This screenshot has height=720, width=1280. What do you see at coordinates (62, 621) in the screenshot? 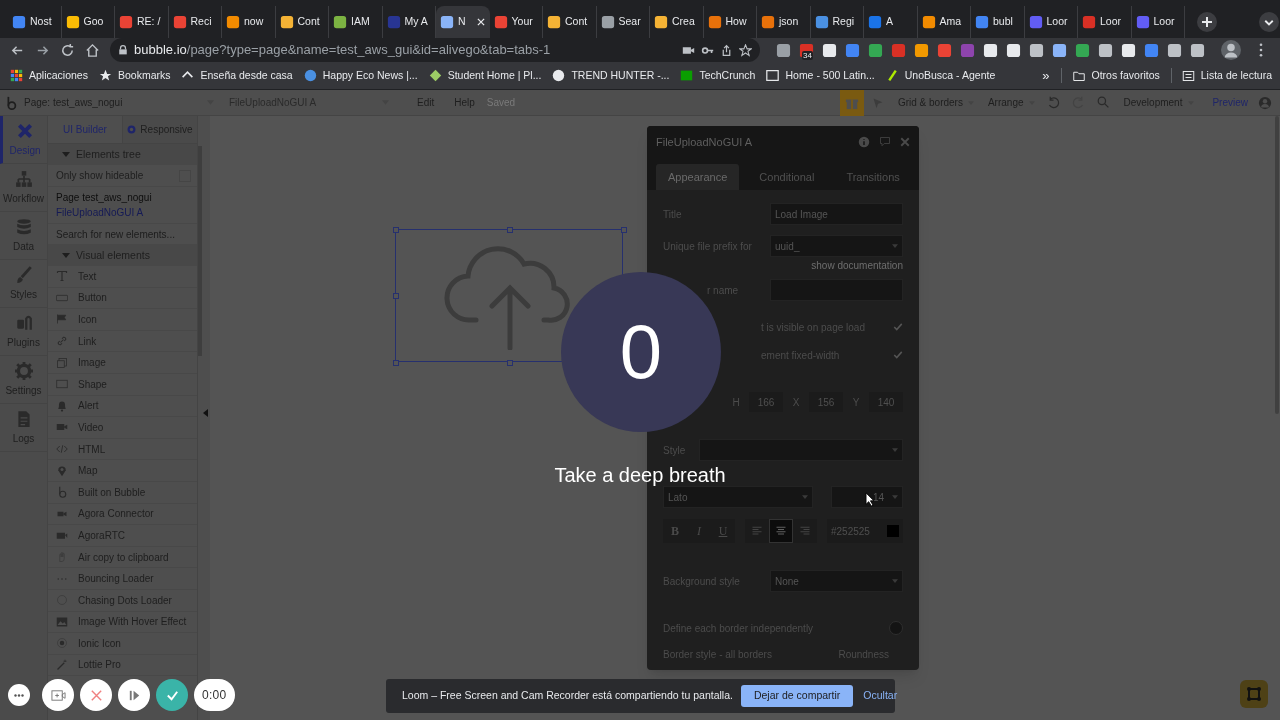
I see `image-icon` at bounding box center [62, 621].